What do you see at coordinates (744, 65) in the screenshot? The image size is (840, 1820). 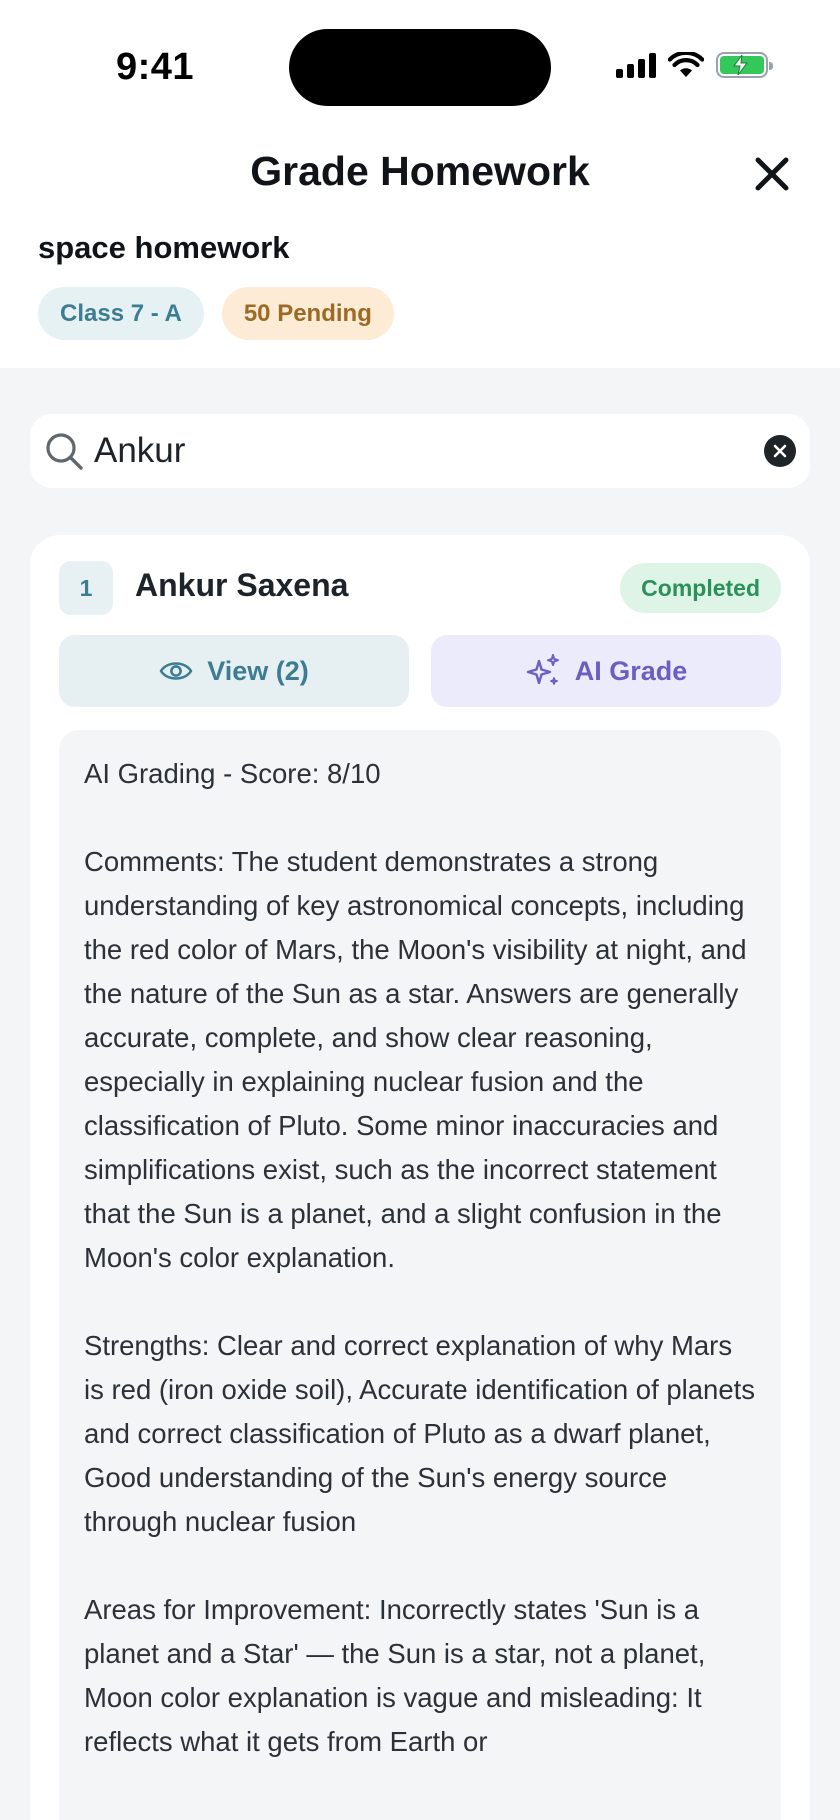 I see `battery-charging-icon` at bounding box center [744, 65].